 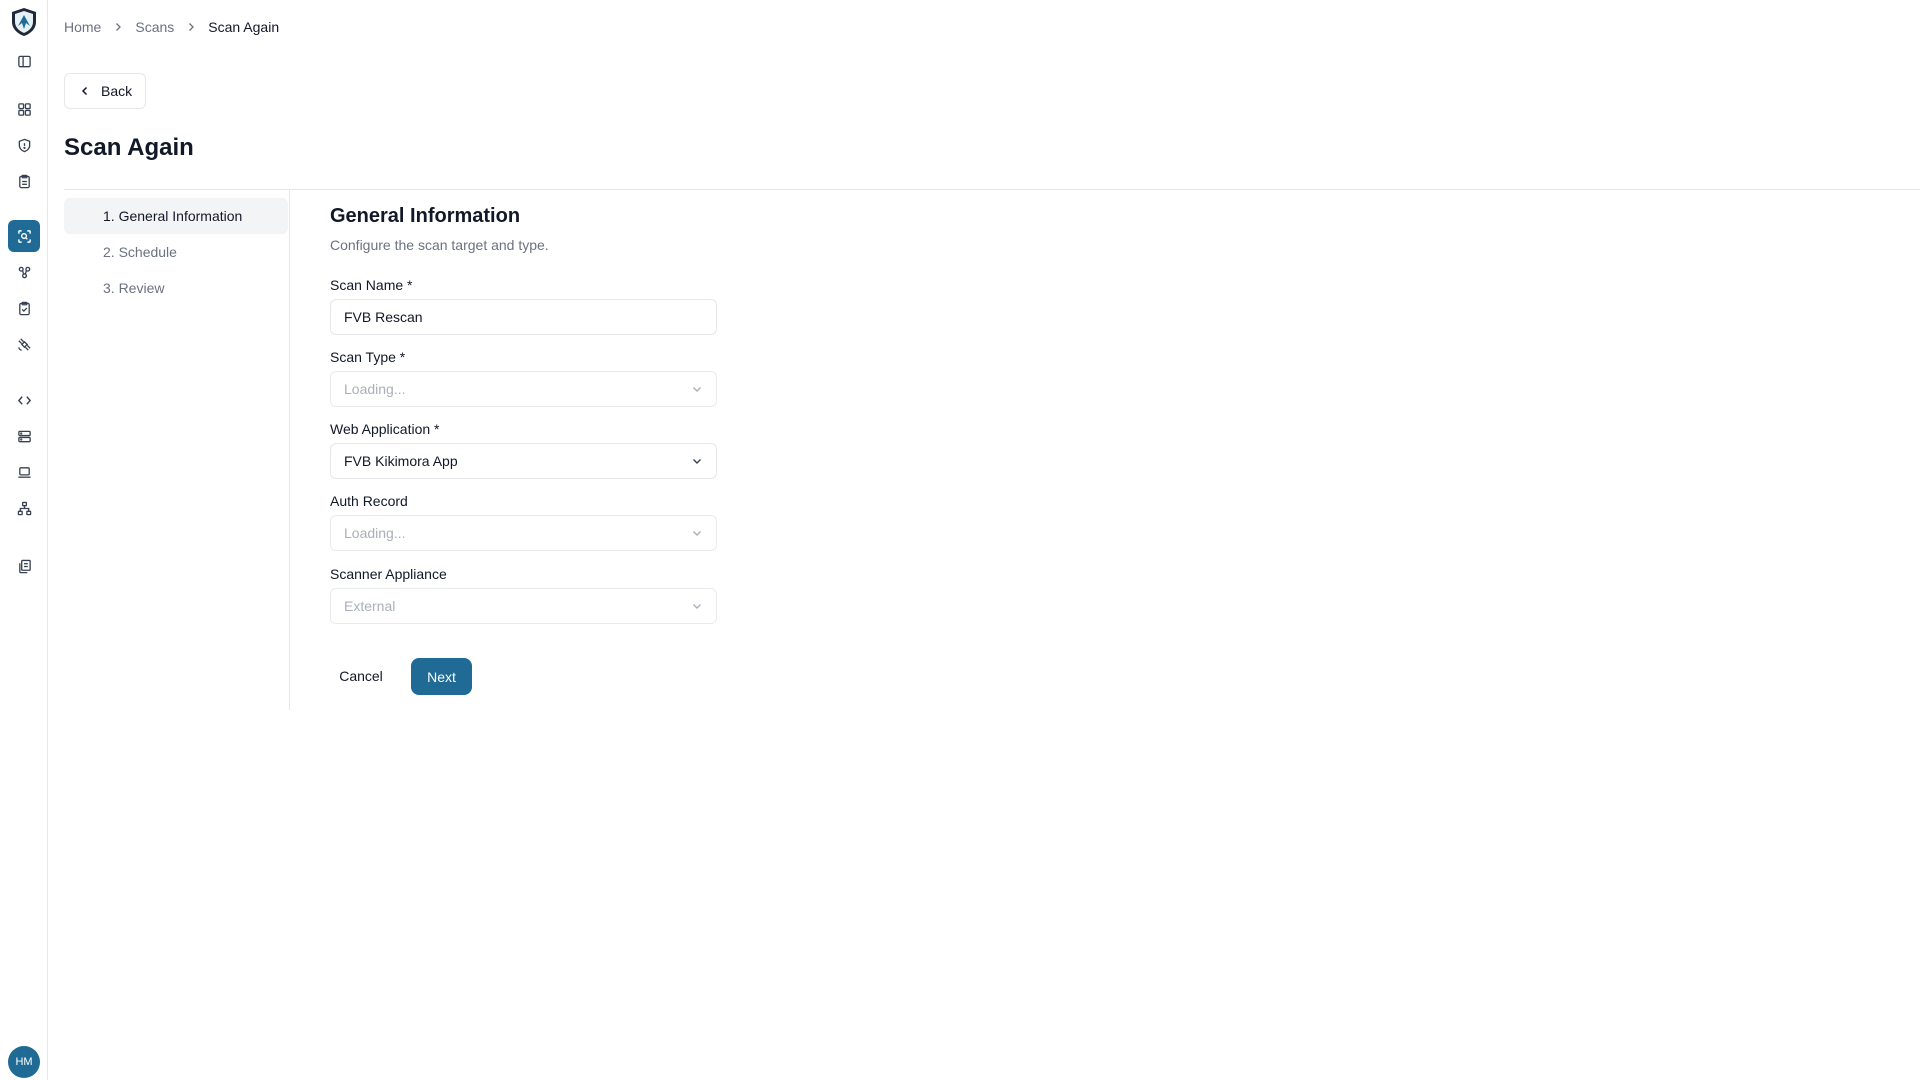 What do you see at coordinates (129, 147) in the screenshot?
I see `page-title: Scan Again` at bounding box center [129, 147].